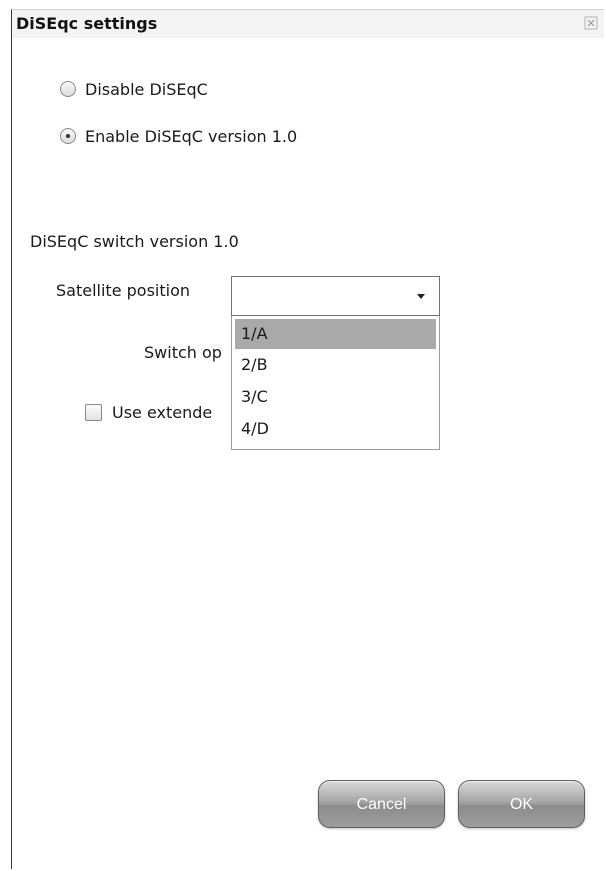 The width and height of the screenshot is (606, 871). Describe the element at coordinates (87, 23) in the screenshot. I see `dialog-title: DiSEqc settings` at that location.